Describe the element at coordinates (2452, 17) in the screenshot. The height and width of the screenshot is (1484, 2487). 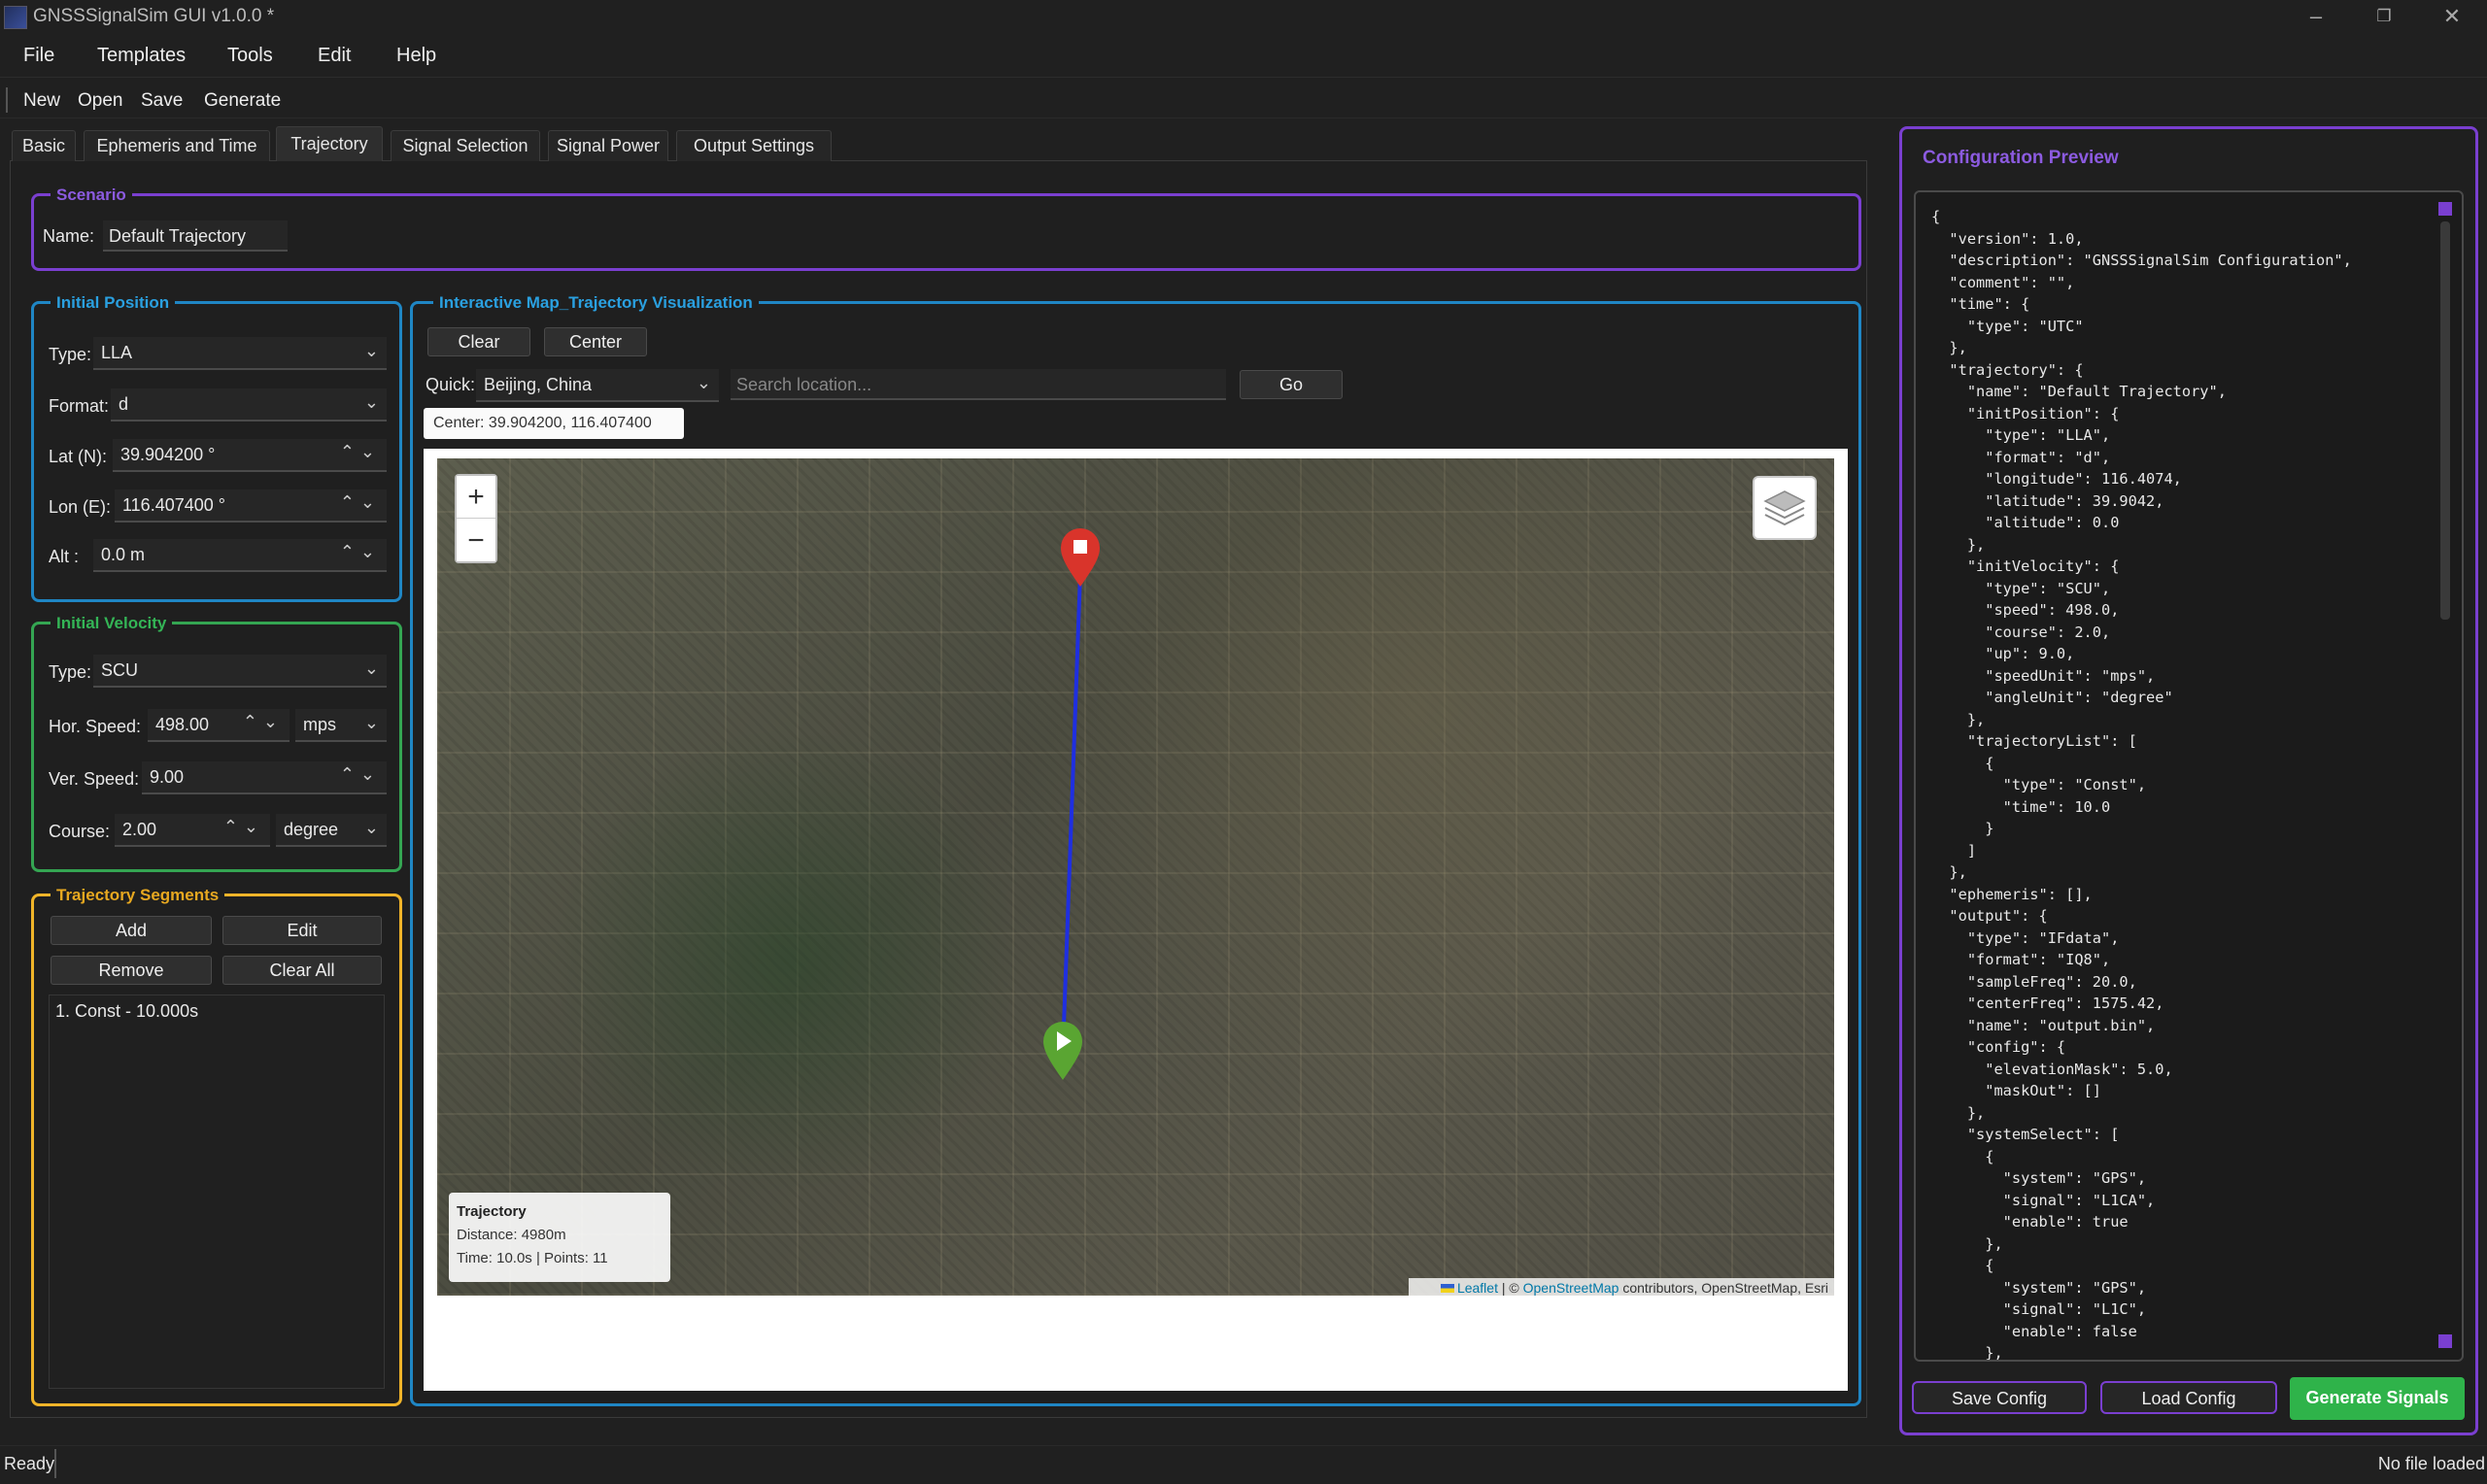
I see `close-icon: ✕` at that location.